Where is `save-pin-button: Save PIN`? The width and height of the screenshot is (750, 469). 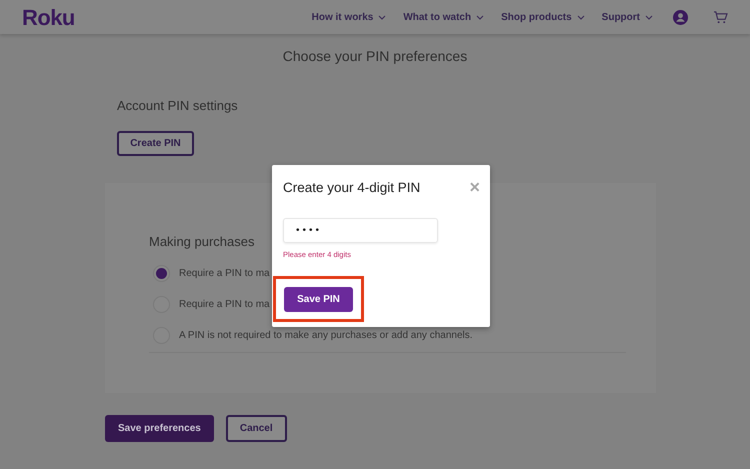 save-pin-button: Save PIN is located at coordinates (318, 299).